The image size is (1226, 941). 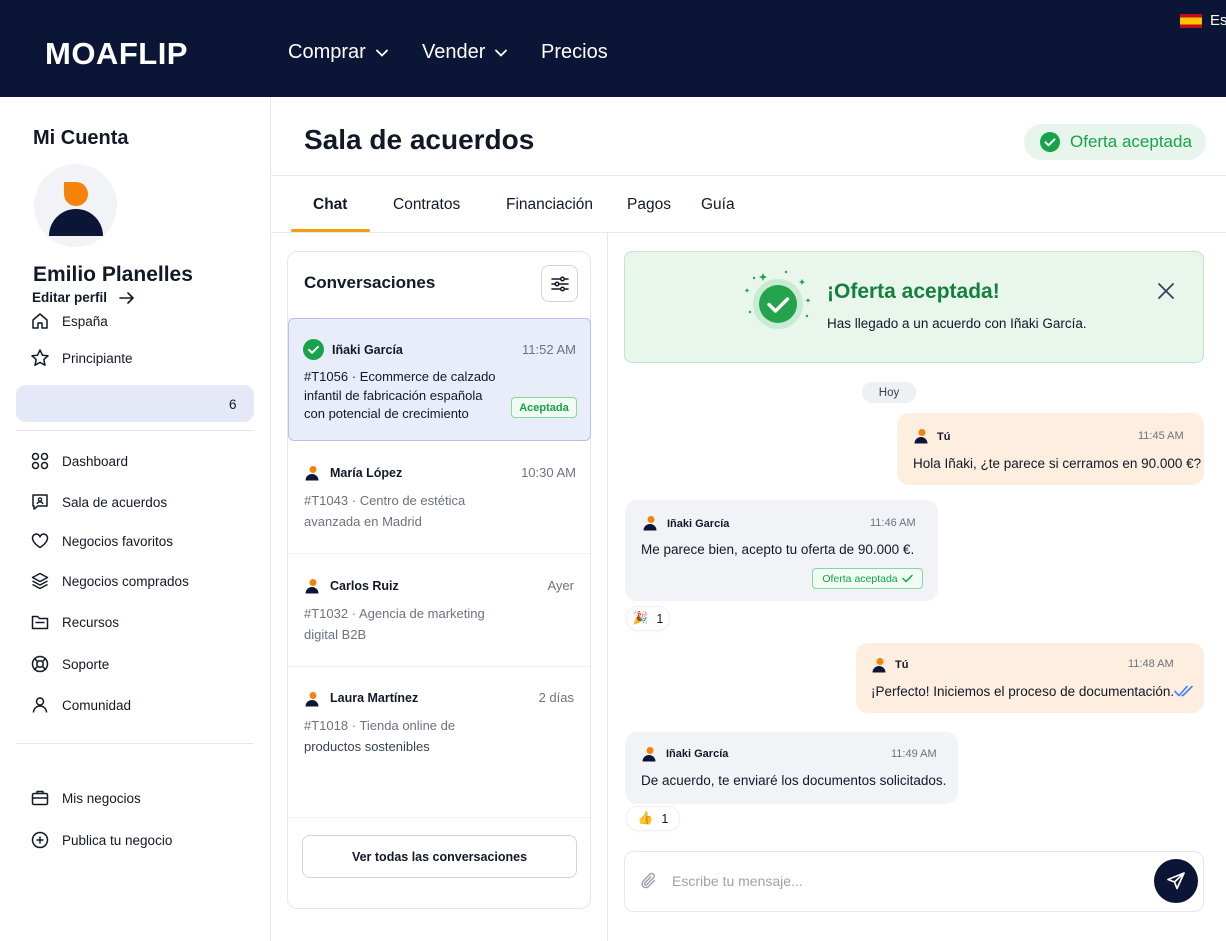 I want to click on sidebar-item-dashboard: Dashboard, so click(x=79, y=461).